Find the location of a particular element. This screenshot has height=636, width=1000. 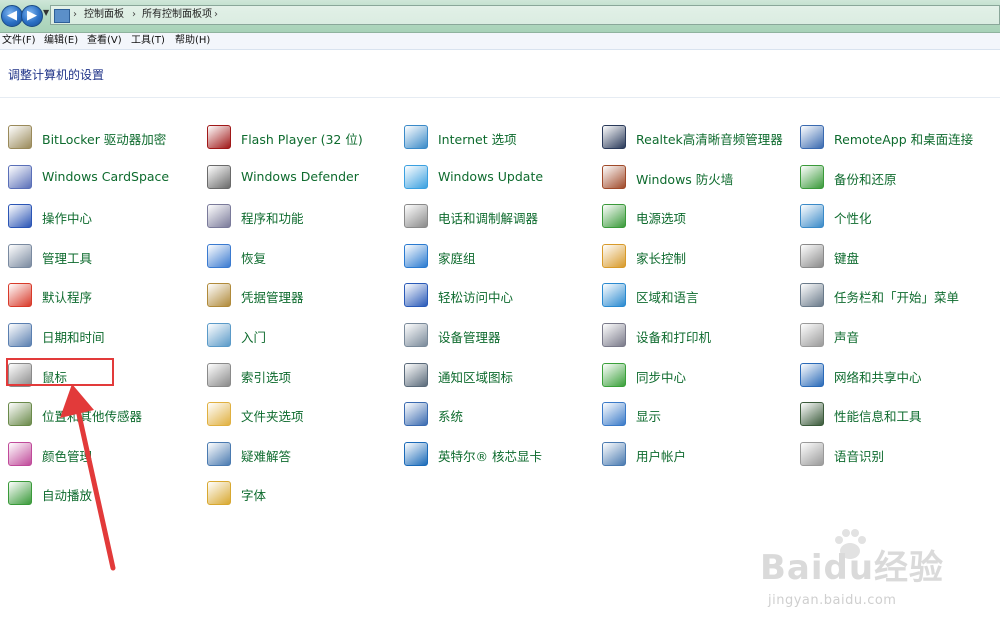

watermark: Baidu经验 jingyan.baidu.com is located at coordinates (860, 570).